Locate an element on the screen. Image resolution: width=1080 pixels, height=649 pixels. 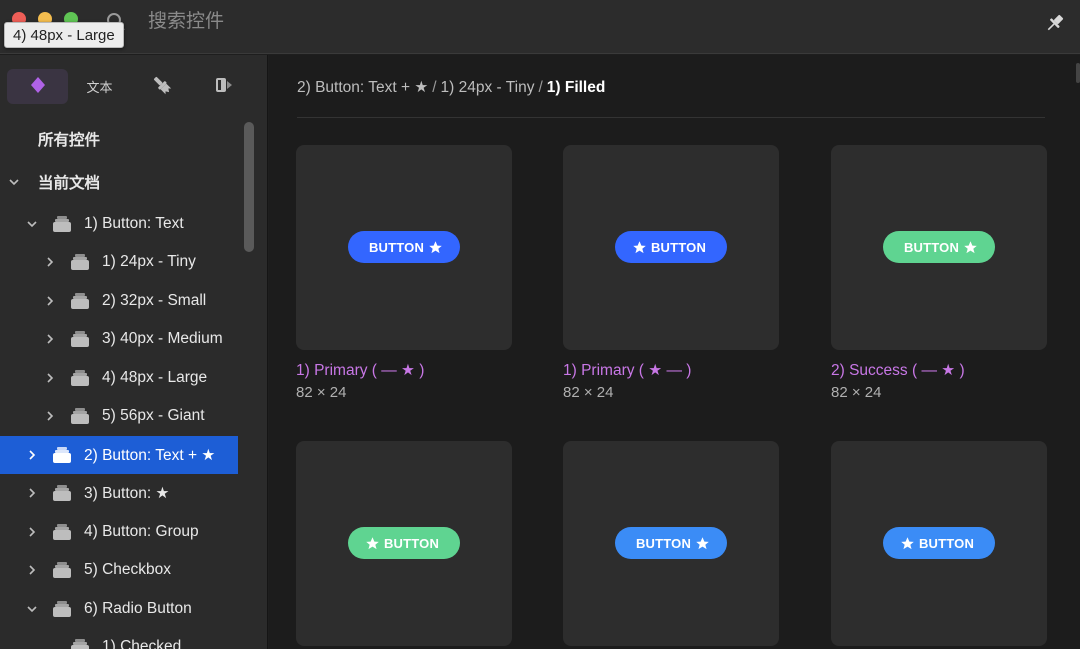
breadcrumb-item: 1) 24px - Tiny is located at coordinates (488, 87).